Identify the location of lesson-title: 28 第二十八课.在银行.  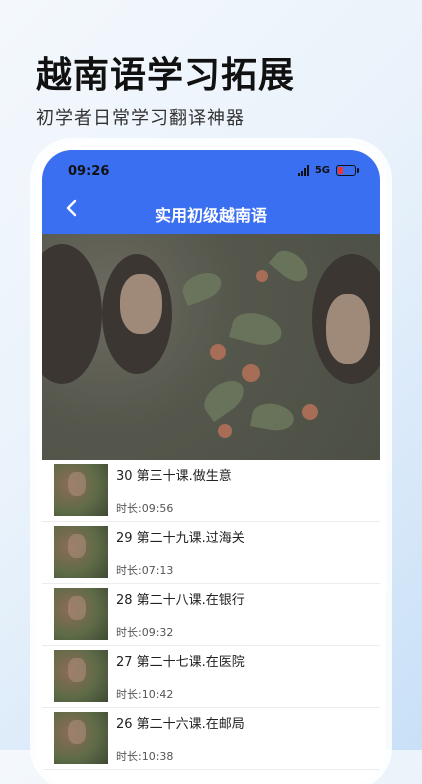
(180, 600).